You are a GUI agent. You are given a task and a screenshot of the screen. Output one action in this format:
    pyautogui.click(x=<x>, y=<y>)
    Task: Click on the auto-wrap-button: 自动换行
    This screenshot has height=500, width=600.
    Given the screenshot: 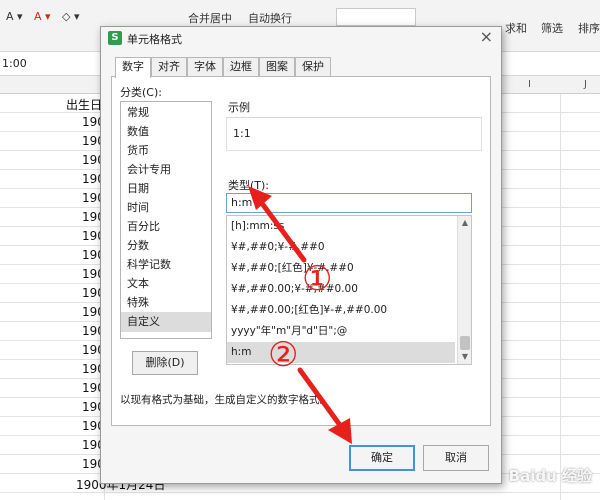 What is the action you would take?
    pyautogui.click(x=270, y=18)
    